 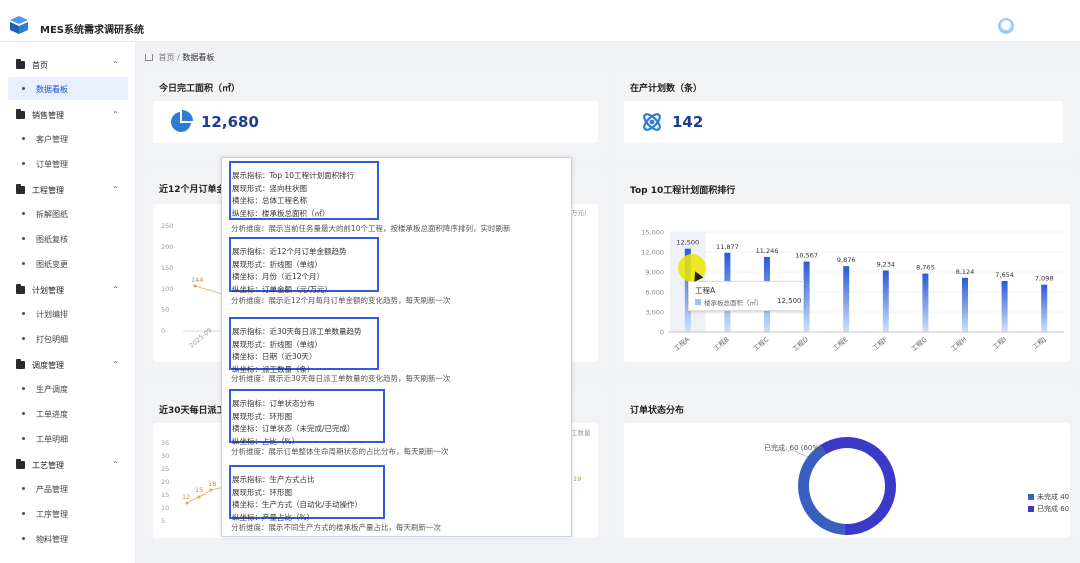 What do you see at coordinates (165, 456) in the screenshot?
I see `y-tick-label: 30` at bounding box center [165, 456].